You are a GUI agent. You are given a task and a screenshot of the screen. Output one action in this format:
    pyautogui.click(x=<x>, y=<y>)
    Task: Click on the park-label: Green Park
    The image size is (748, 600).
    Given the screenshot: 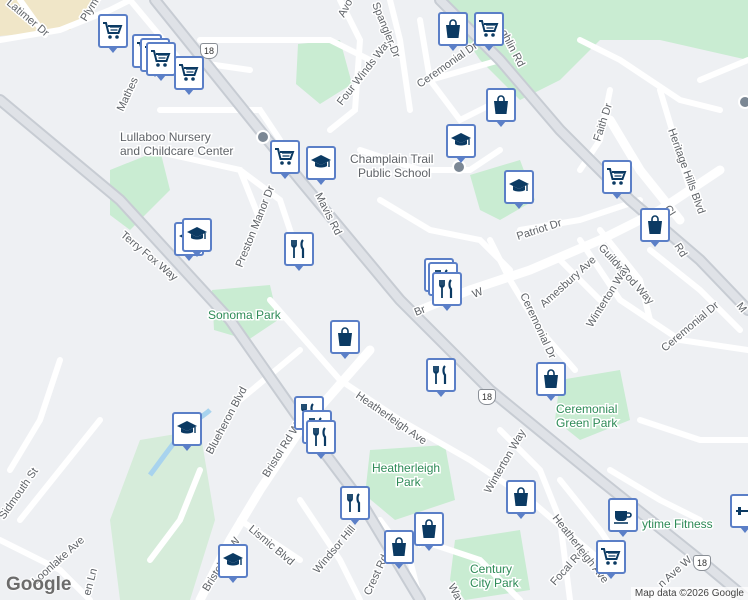 What is the action you would take?
    pyautogui.click(x=587, y=423)
    